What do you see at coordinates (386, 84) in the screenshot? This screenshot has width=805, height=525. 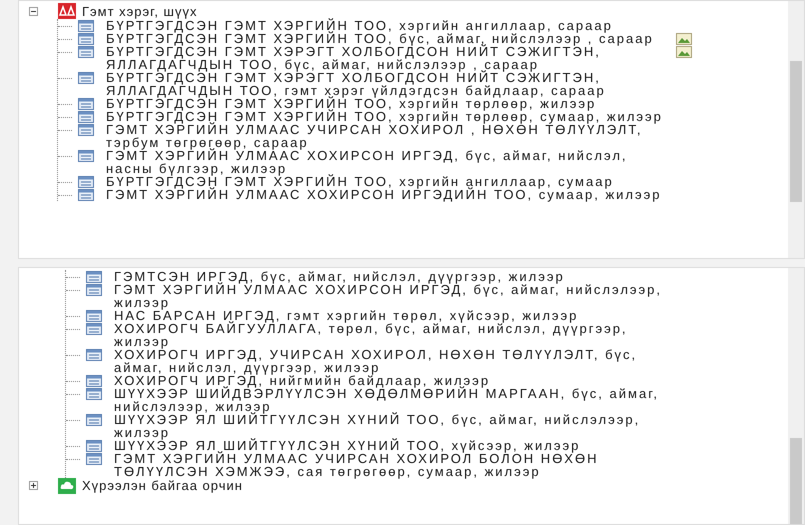 I see `tree-item-label: БҮРТГЭГДСЭН ГЭМТ ХЭРЭГТ ХОЛБОГДСОН НИЙТ СЭЖИГТЭН, ЯЛЛАГДАГЧДЫН ТОО, гэмт хэрэг үйлдэгдсэн байдлаар, сараар` at bounding box center [386, 84].